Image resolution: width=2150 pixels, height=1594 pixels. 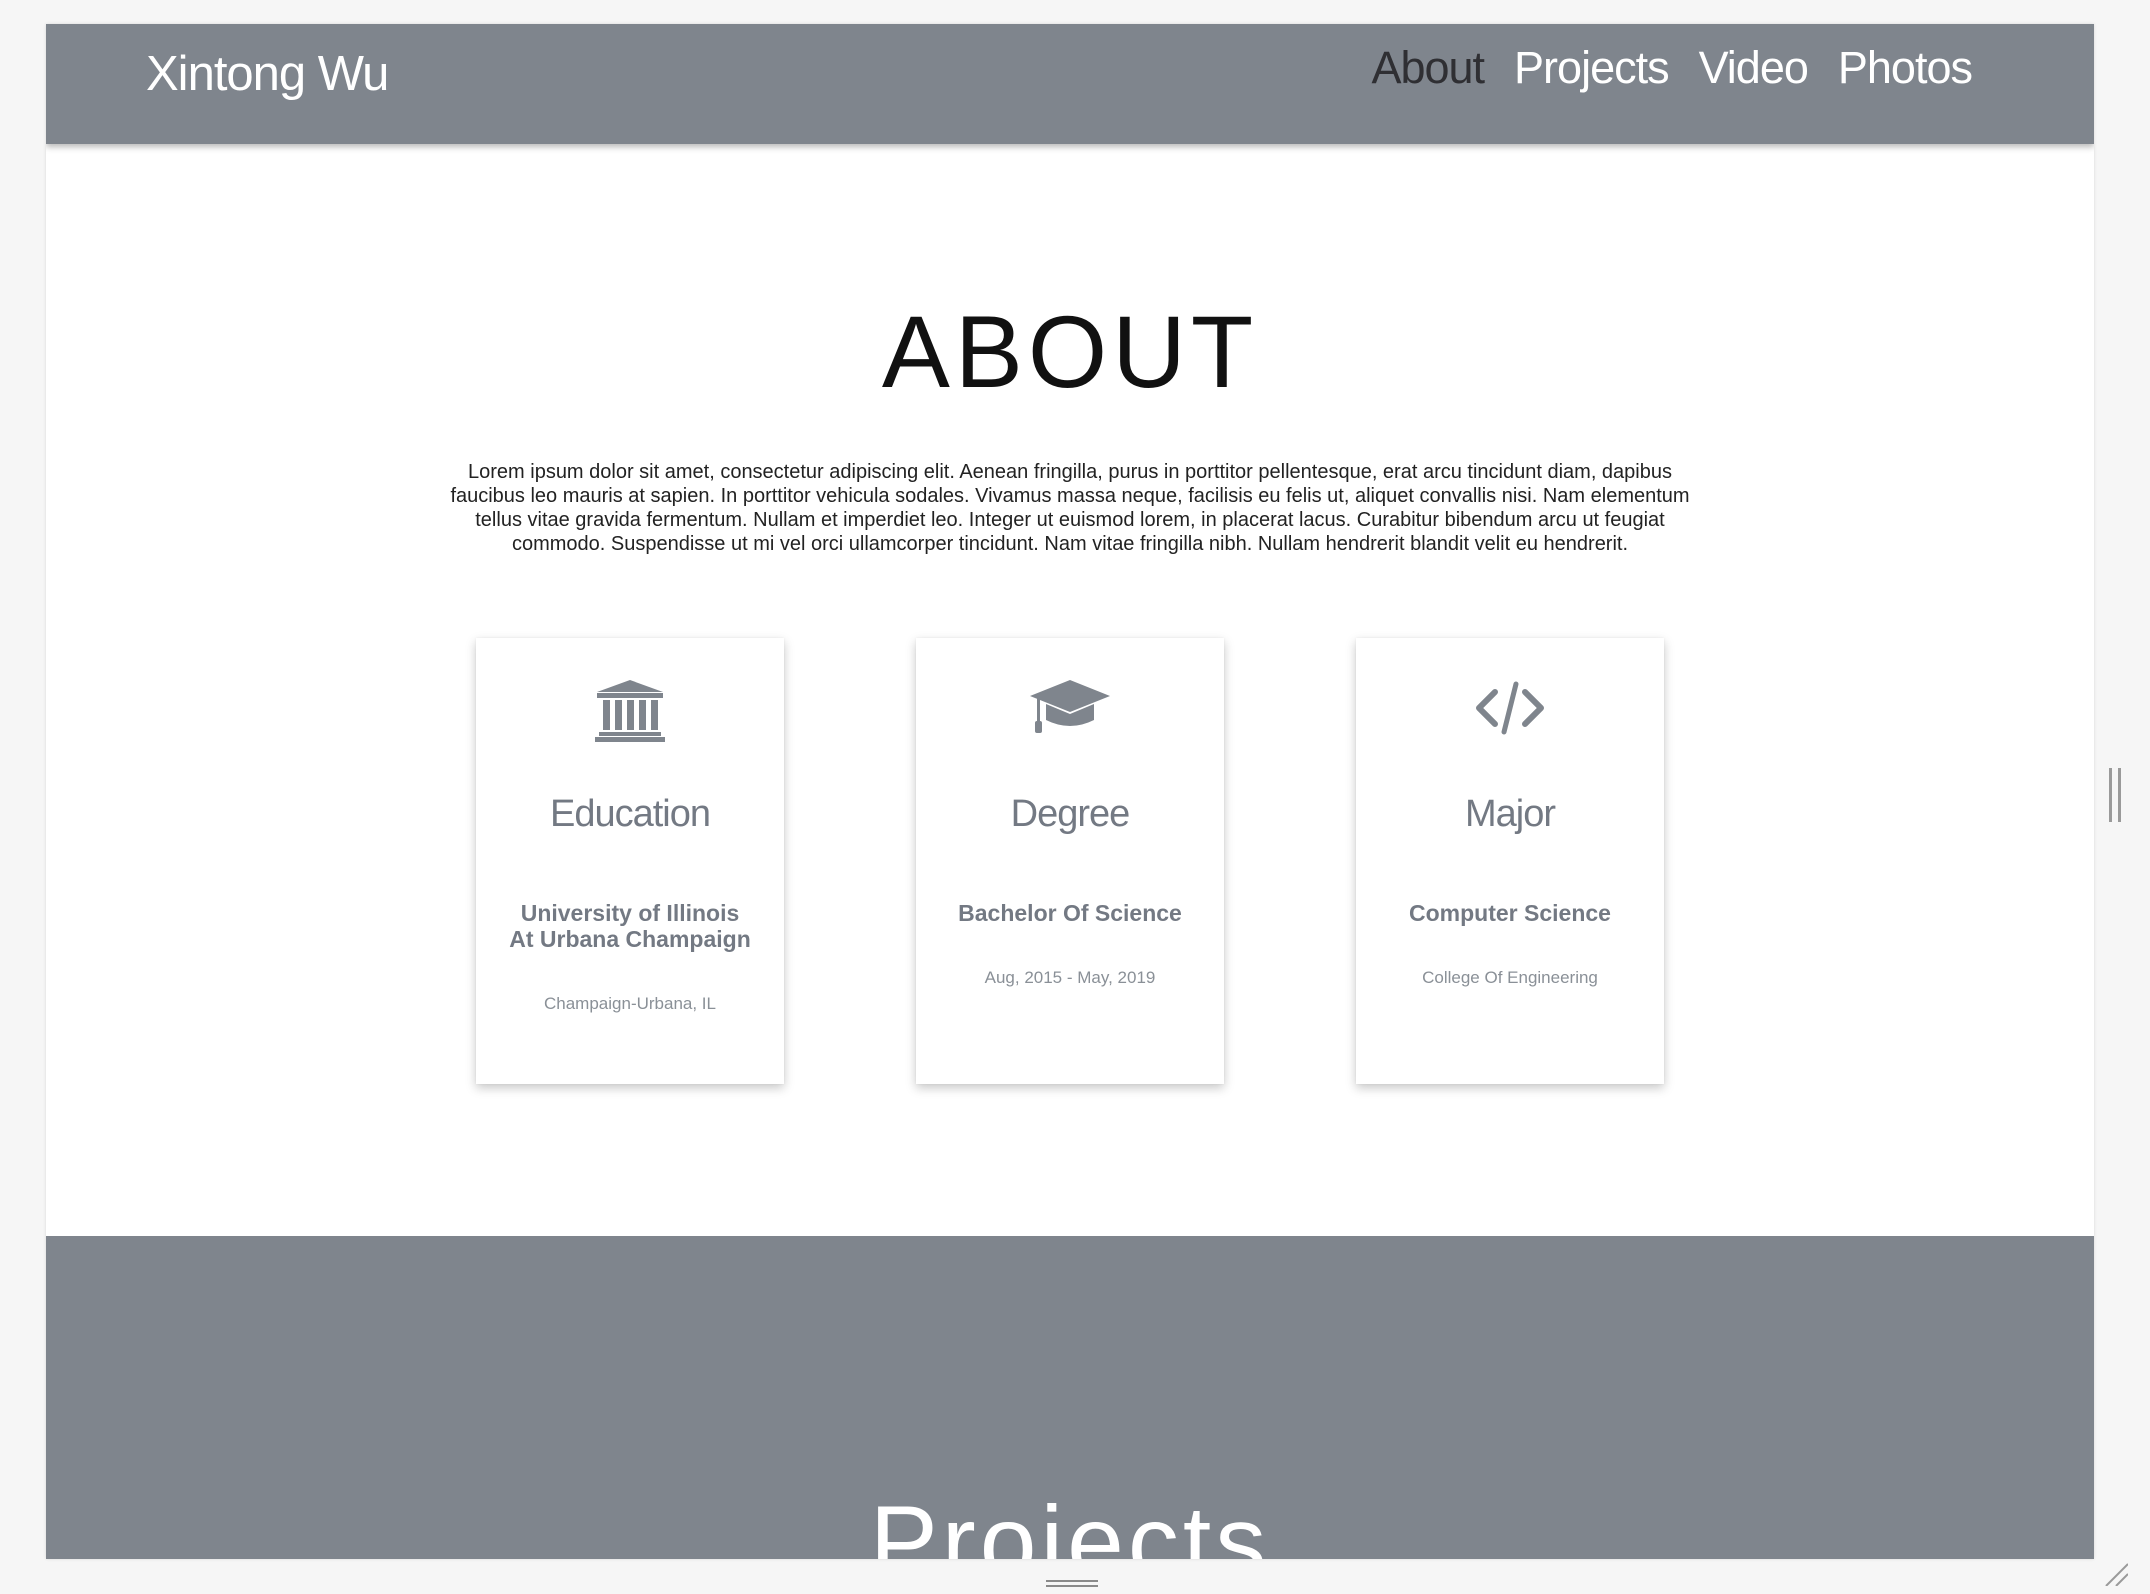 I want to click on nav-link-photos: Photos, so click(x=1905, y=68).